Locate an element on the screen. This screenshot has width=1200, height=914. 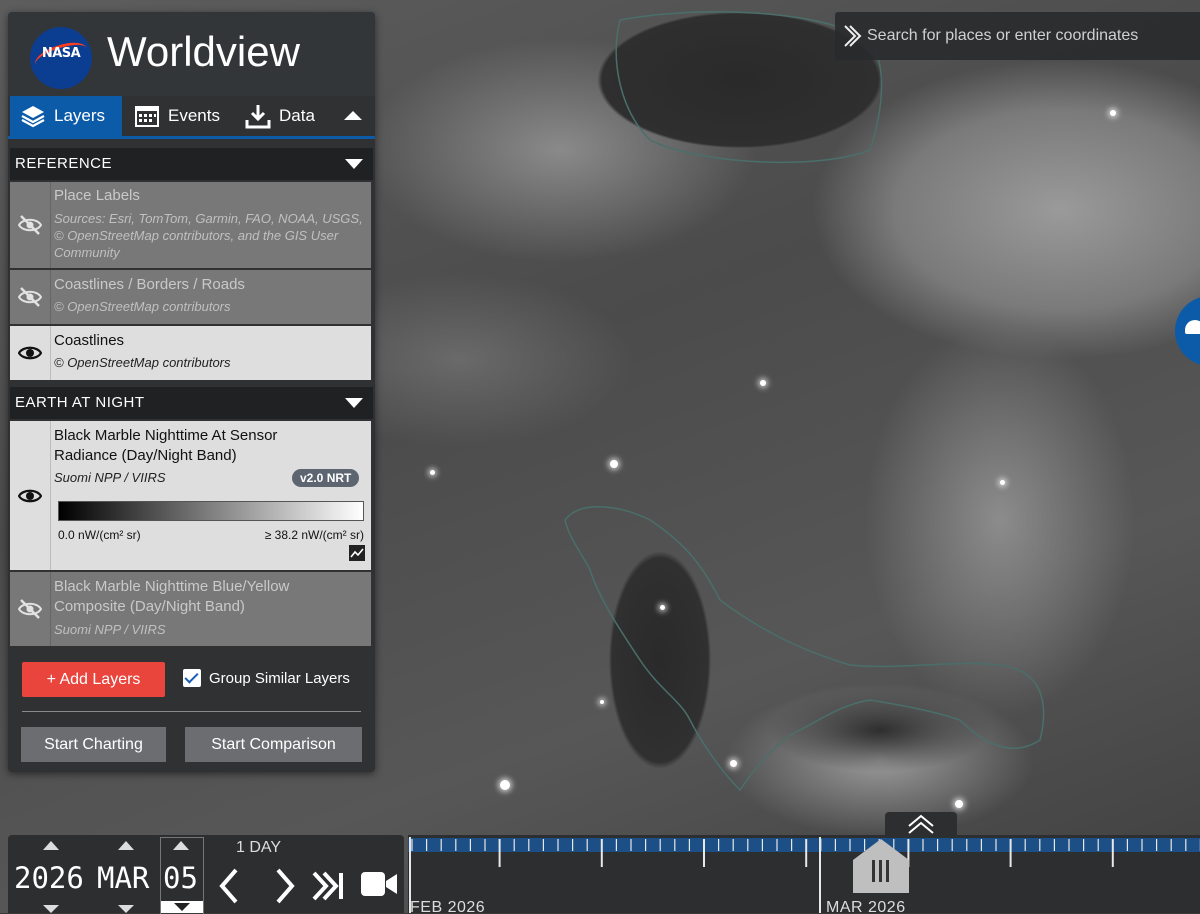
month-input: MAR is located at coordinates (123, 878).